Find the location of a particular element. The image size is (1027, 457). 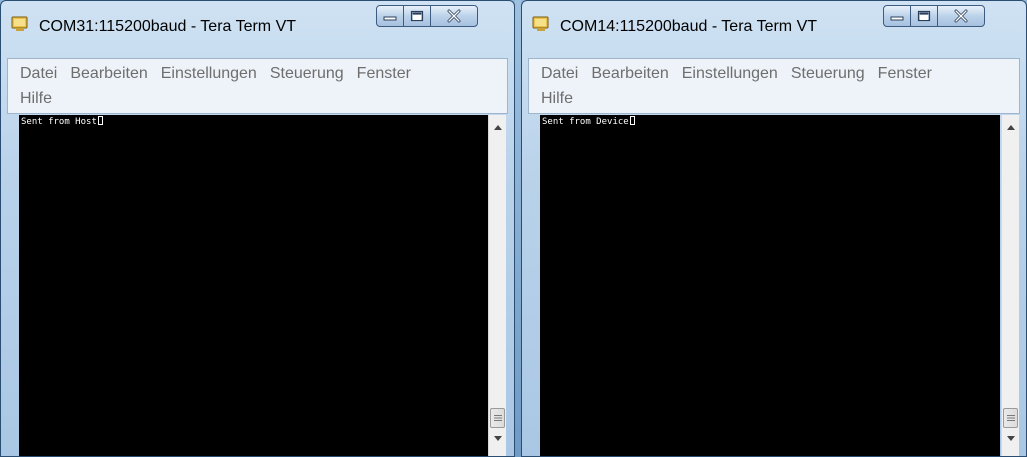

terminal-line: Sent from Device is located at coordinates (585, 122).